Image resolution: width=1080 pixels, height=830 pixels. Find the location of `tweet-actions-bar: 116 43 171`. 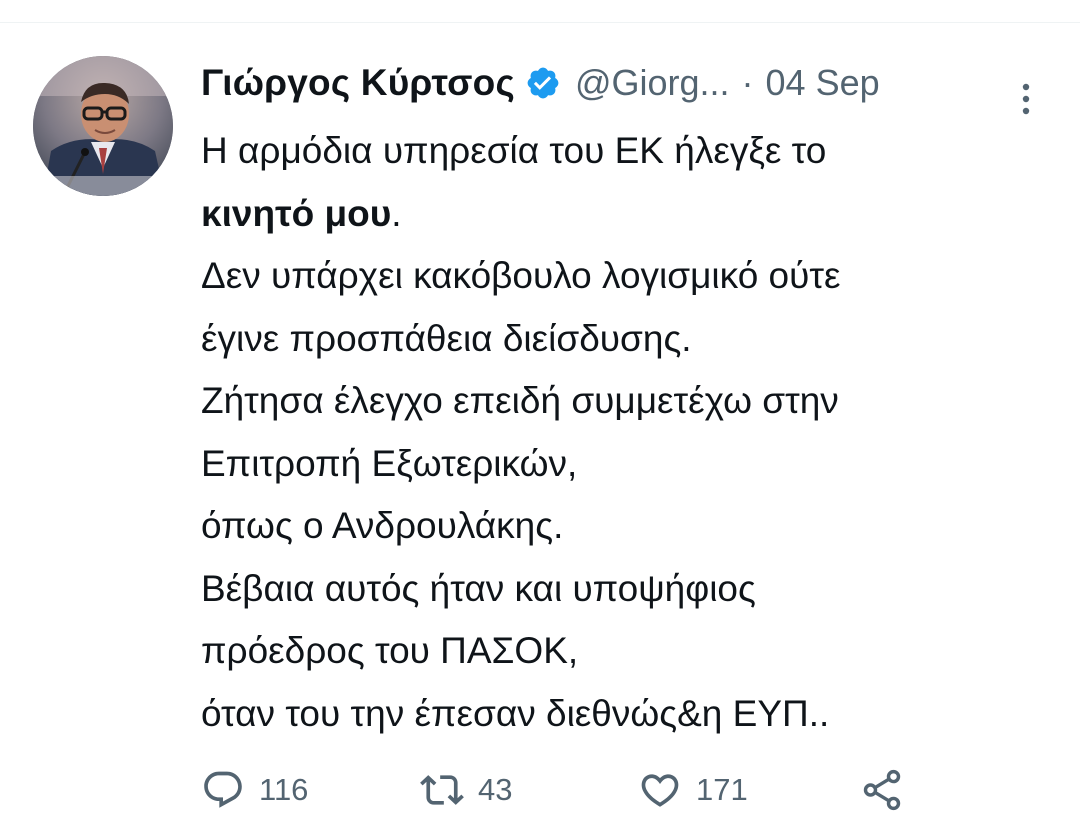

tweet-actions-bar: 116 43 171 is located at coordinates (631, 790).